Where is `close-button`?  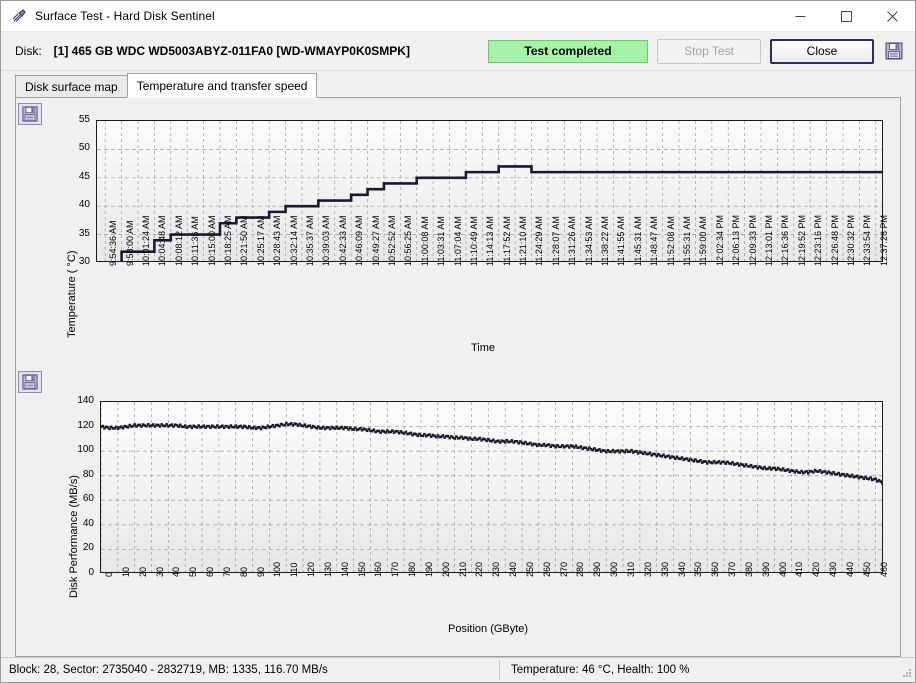 close-button is located at coordinates (892, 16).